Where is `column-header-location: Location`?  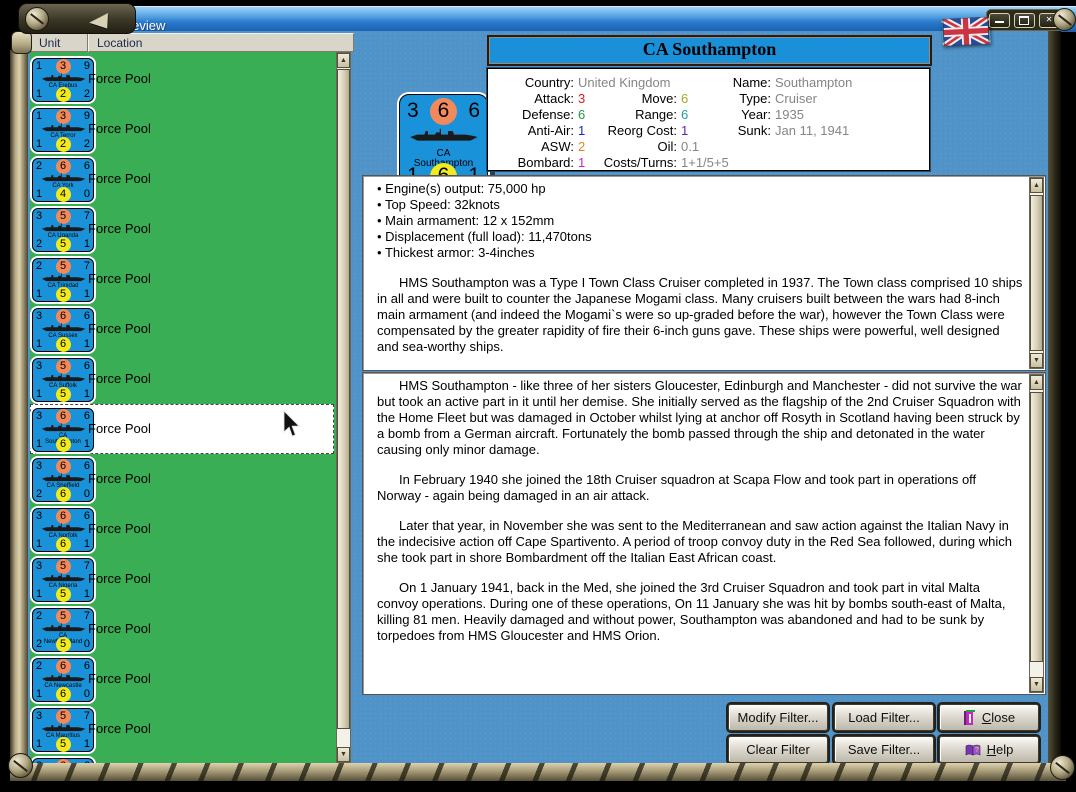
column-header-location: Location is located at coordinates (221, 42).